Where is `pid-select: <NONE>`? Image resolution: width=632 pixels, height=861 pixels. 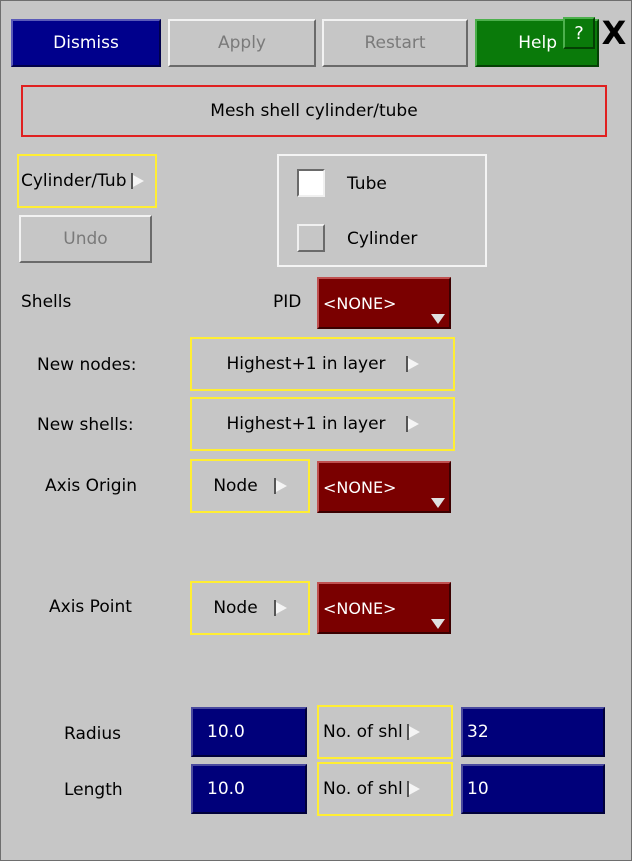
pid-select: <NONE> is located at coordinates (384, 303).